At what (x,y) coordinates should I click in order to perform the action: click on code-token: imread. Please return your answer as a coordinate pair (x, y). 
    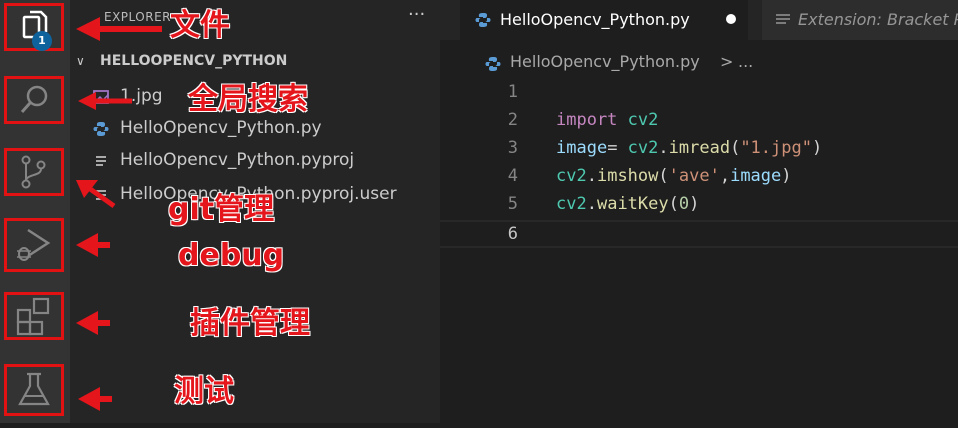
    Looking at the image, I should click on (699, 148).